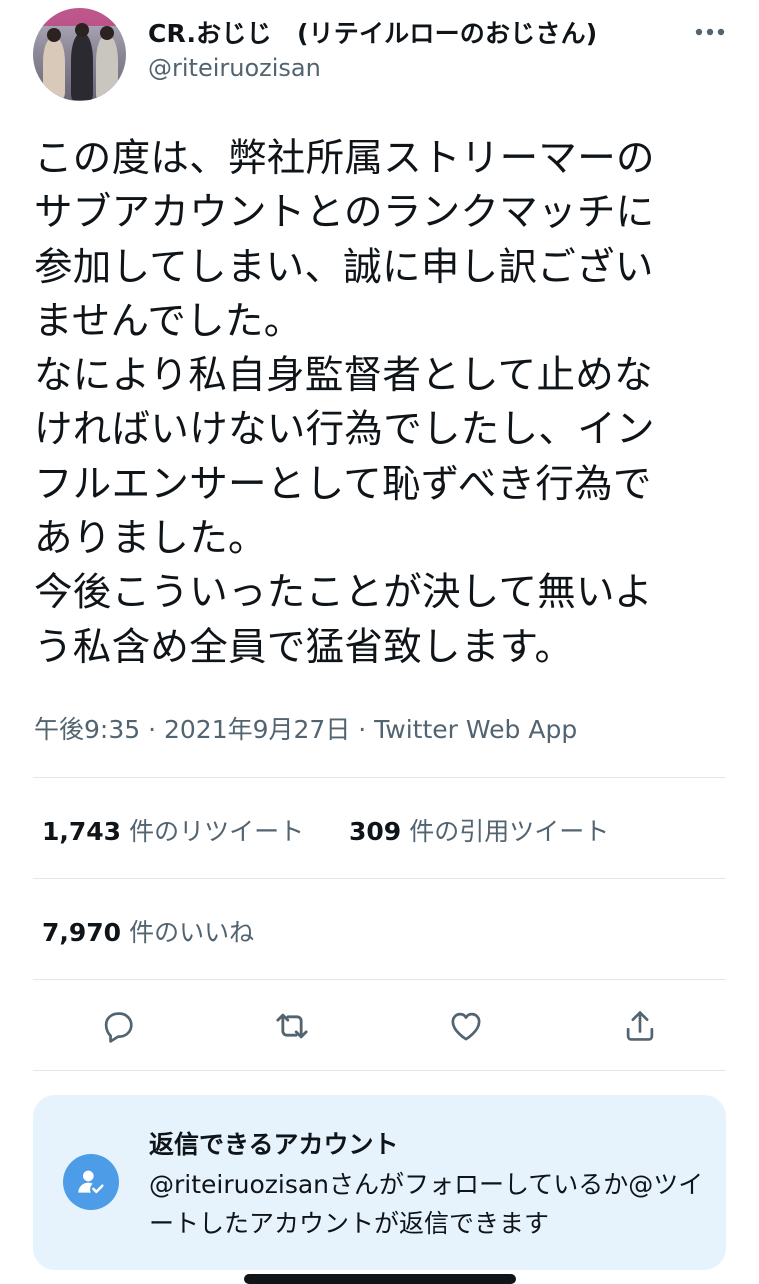 The image size is (759, 1284). Describe the element at coordinates (306, 729) in the screenshot. I see `tweet-meta: 午後9:35 · 2021年9月27日 · Twitter Web App` at that location.